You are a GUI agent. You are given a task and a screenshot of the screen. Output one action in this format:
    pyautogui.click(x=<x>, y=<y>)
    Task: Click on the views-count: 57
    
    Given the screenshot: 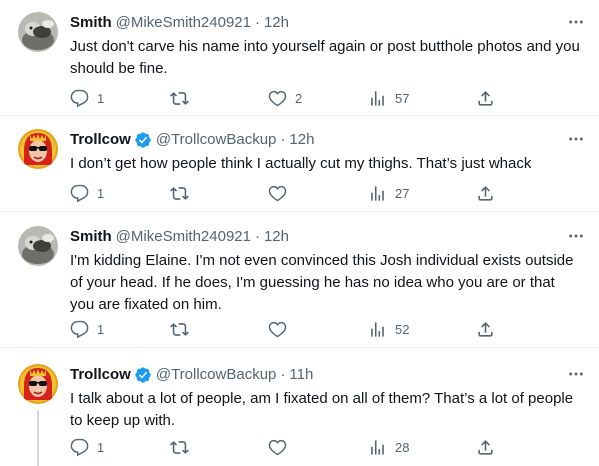 What is the action you would take?
    pyautogui.click(x=402, y=98)
    